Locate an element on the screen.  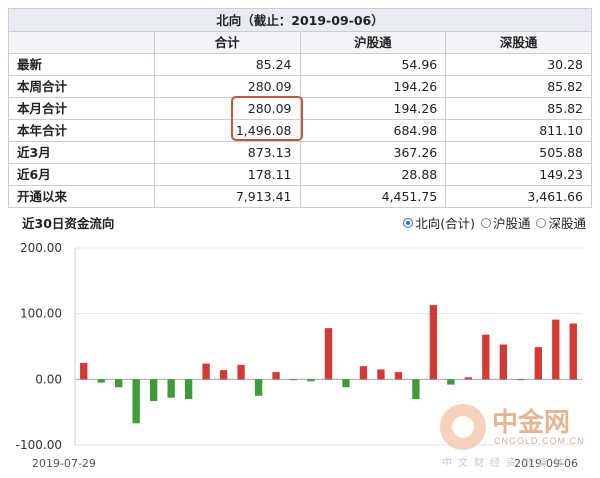
table-row: 开通以来 7,913.41 4,451.75 3,461.66 is located at coordinates (300, 196).